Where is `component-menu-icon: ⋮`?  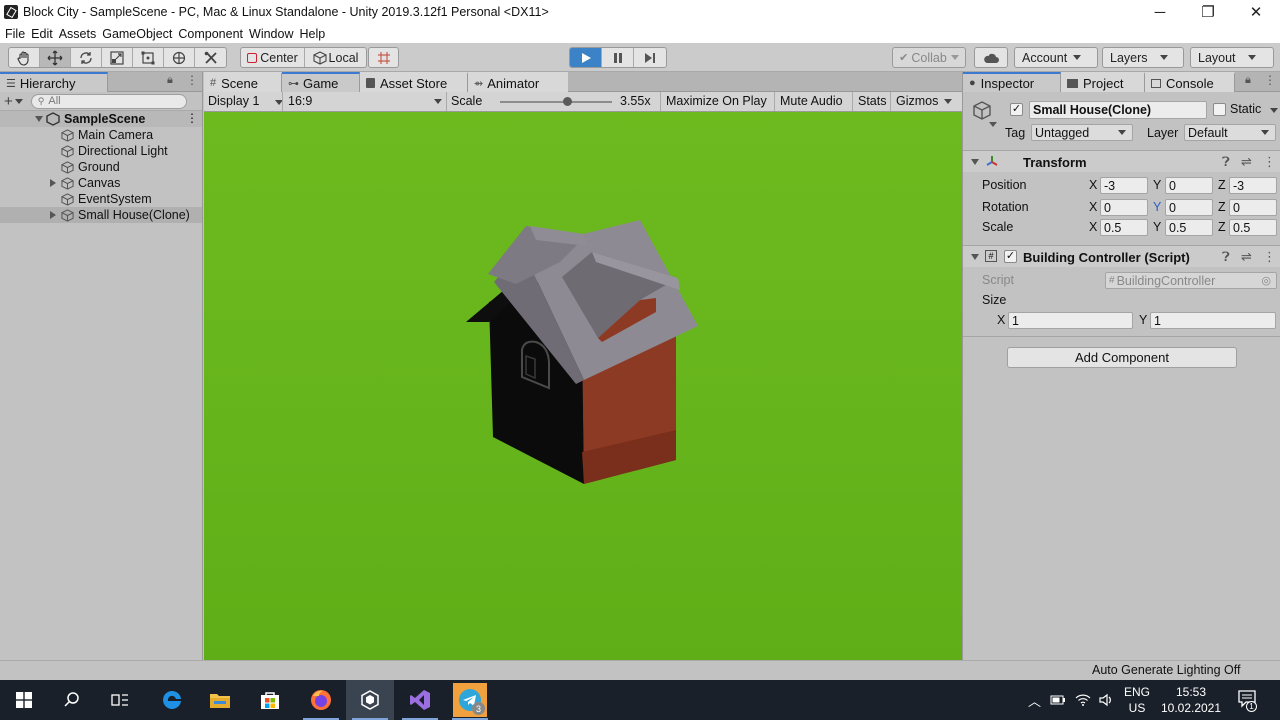
component-menu-icon: ⋮ is located at coordinates (1269, 257).